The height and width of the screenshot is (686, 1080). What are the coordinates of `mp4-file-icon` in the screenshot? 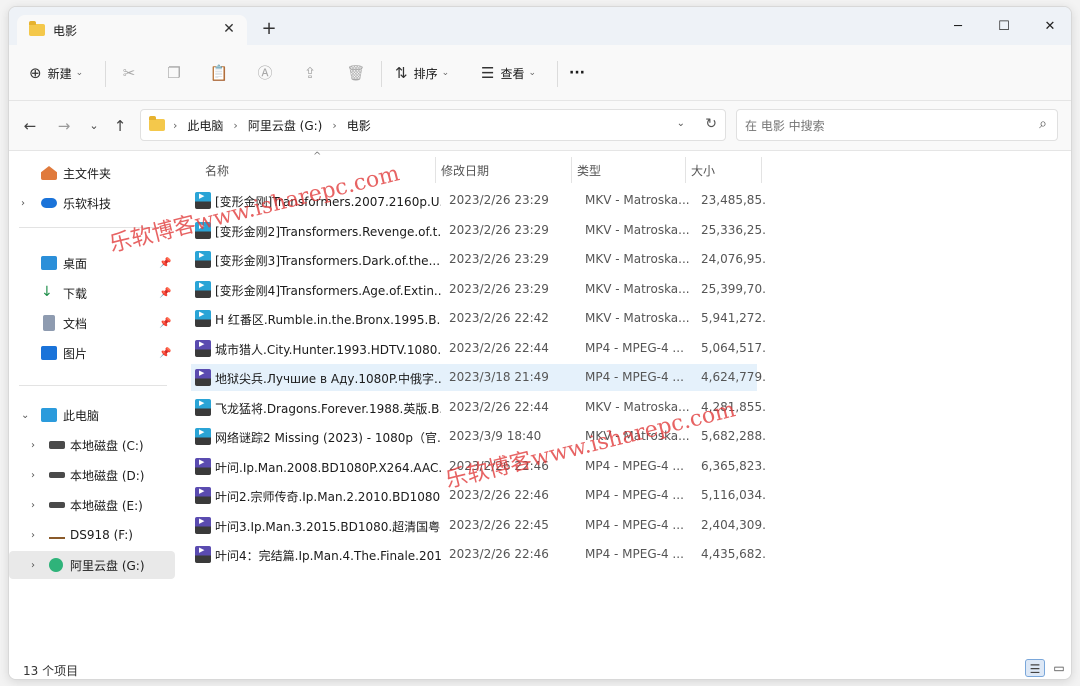 It's located at (203, 377).